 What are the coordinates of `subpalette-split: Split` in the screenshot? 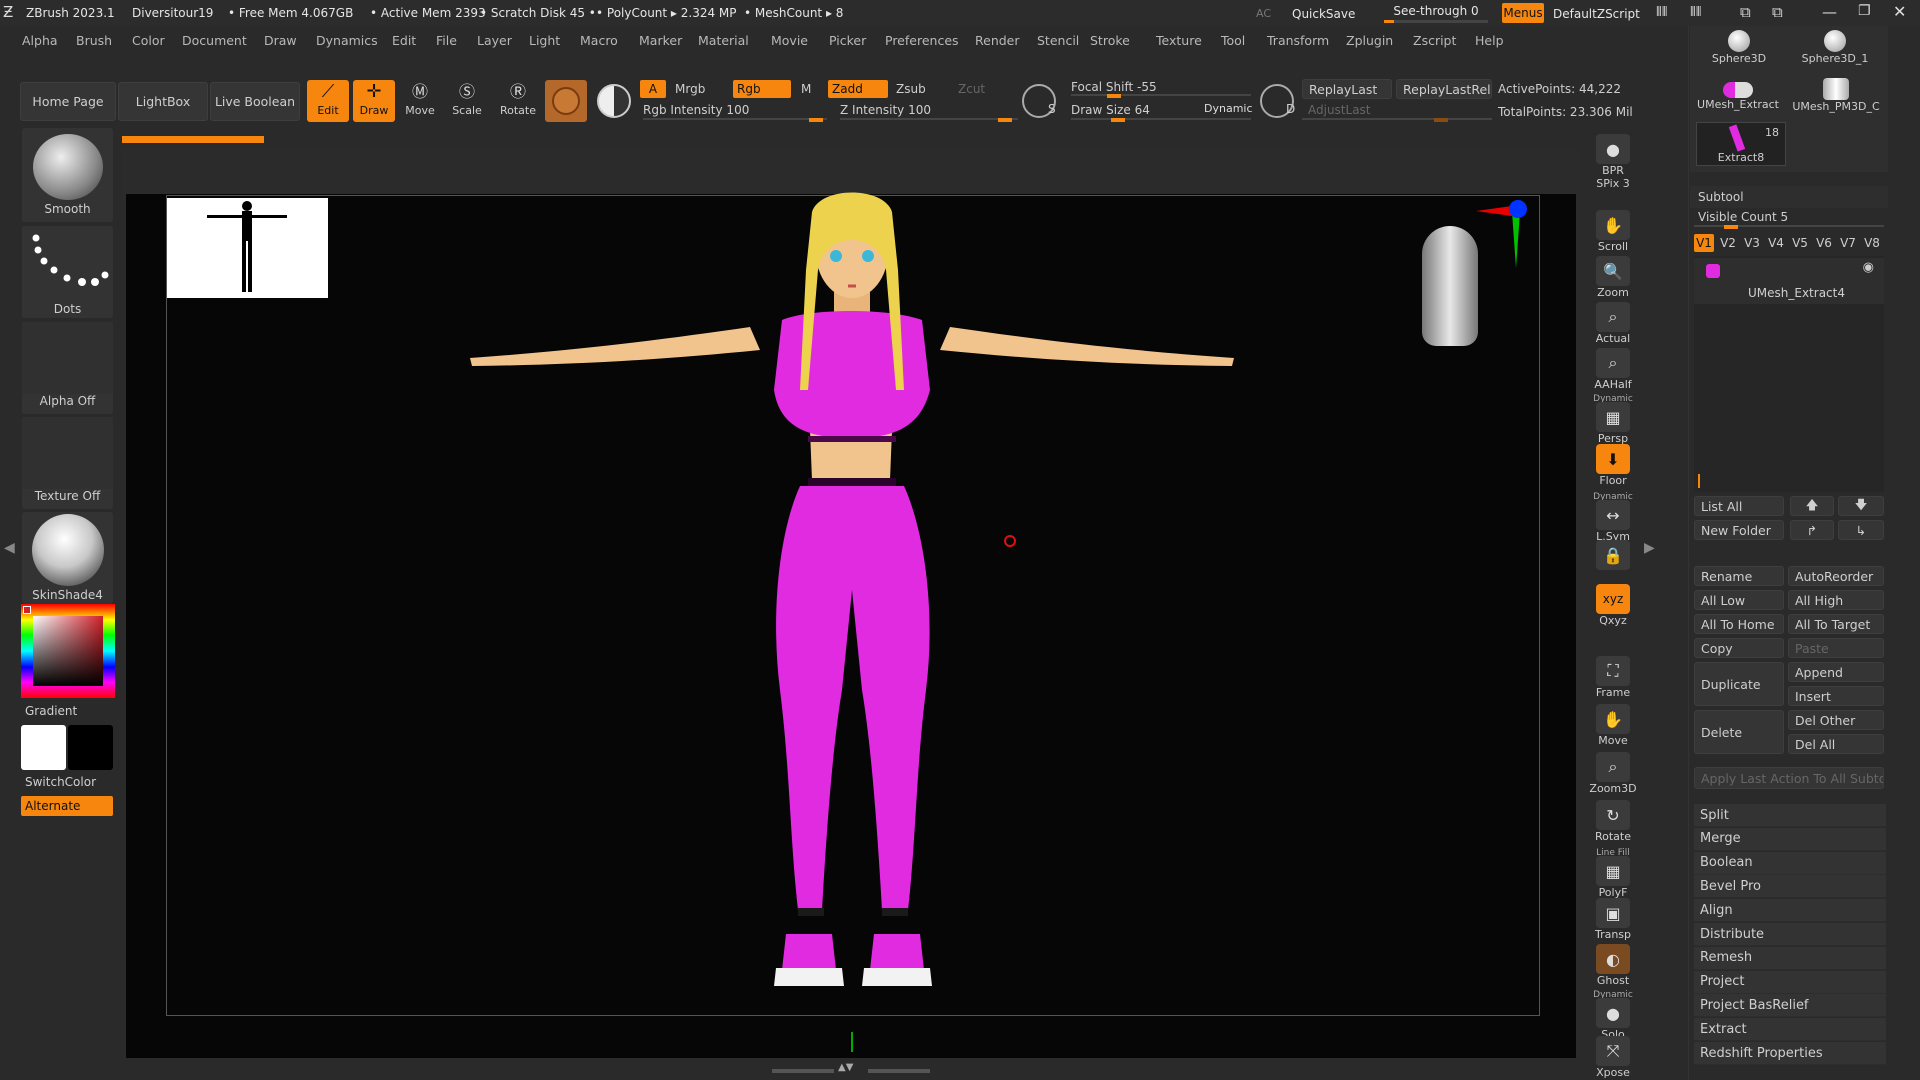 It's located at (1790, 815).